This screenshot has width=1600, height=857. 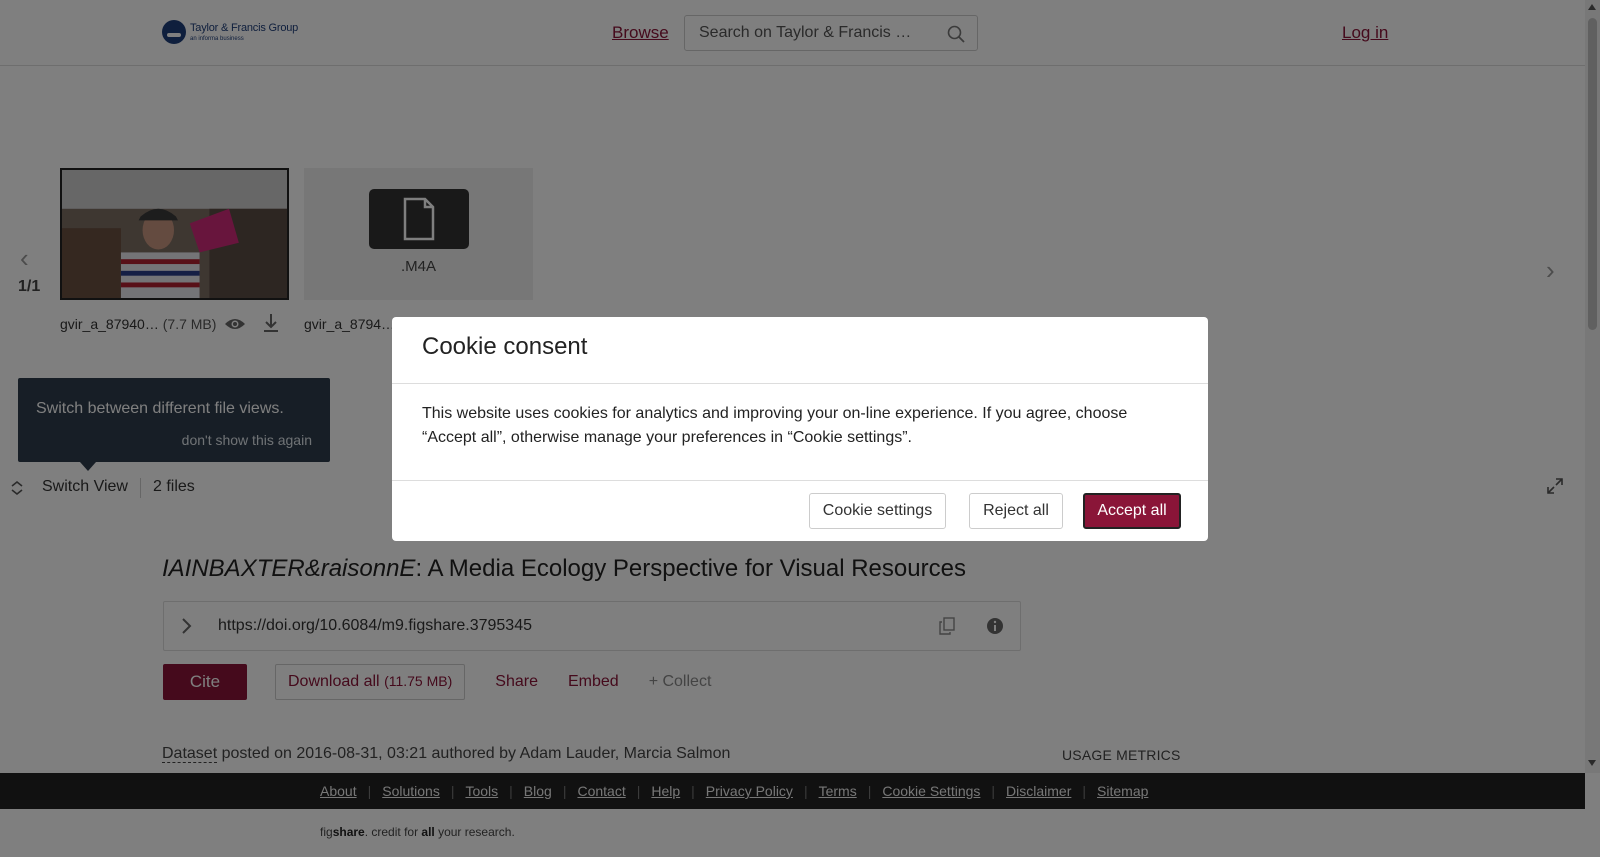 What do you see at coordinates (505, 346) in the screenshot?
I see `modal-title: Cookie consent` at bounding box center [505, 346].